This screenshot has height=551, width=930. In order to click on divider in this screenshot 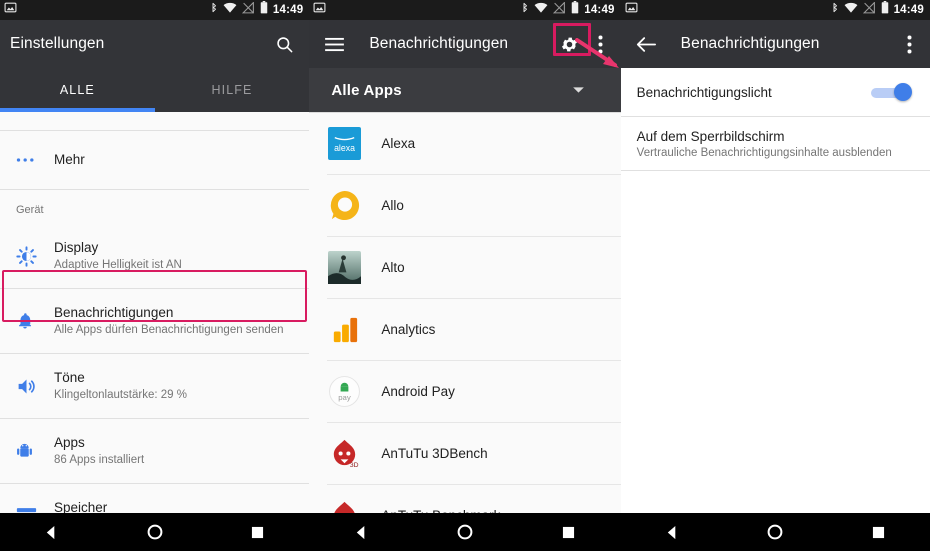, I will do `click(775, 170)`.